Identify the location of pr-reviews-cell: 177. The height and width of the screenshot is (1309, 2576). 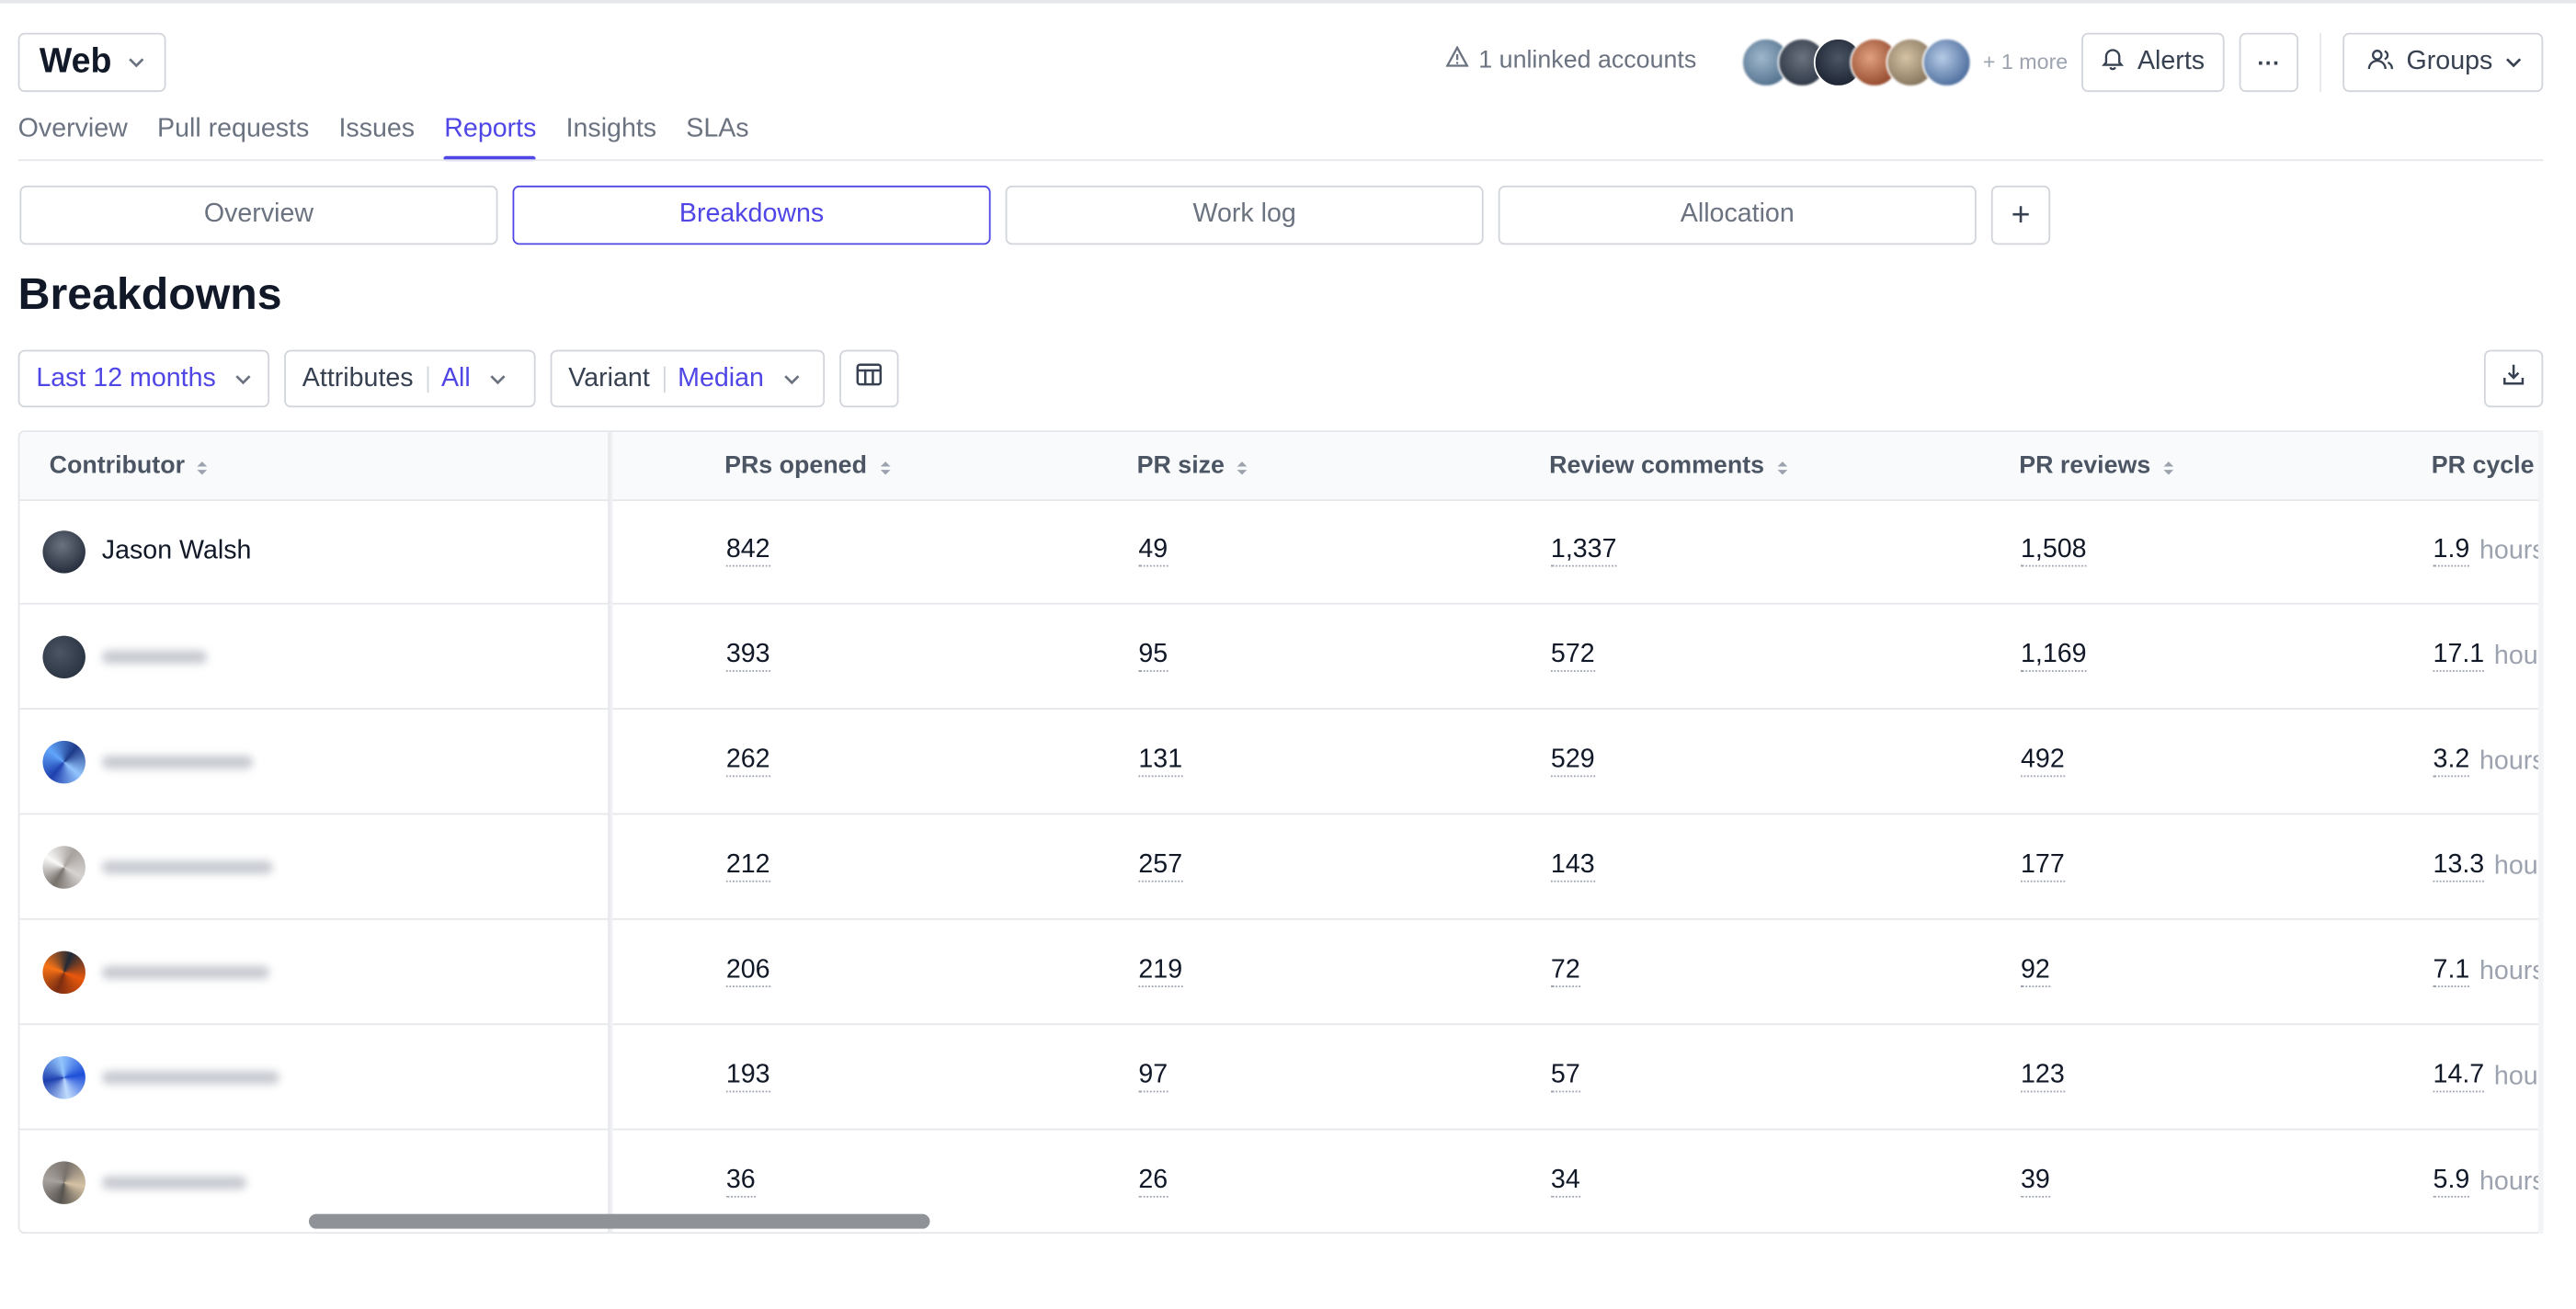
(2043, 866).